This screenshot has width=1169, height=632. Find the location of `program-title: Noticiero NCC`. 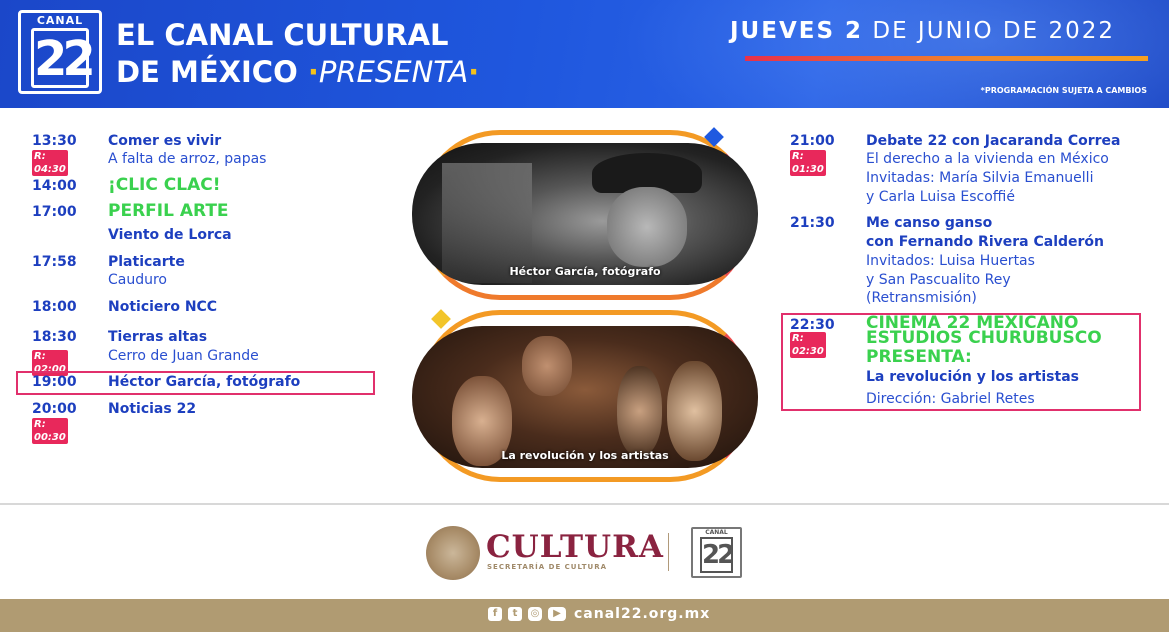

program-title: Noticiero NCC is located at coordinates (162, 307).